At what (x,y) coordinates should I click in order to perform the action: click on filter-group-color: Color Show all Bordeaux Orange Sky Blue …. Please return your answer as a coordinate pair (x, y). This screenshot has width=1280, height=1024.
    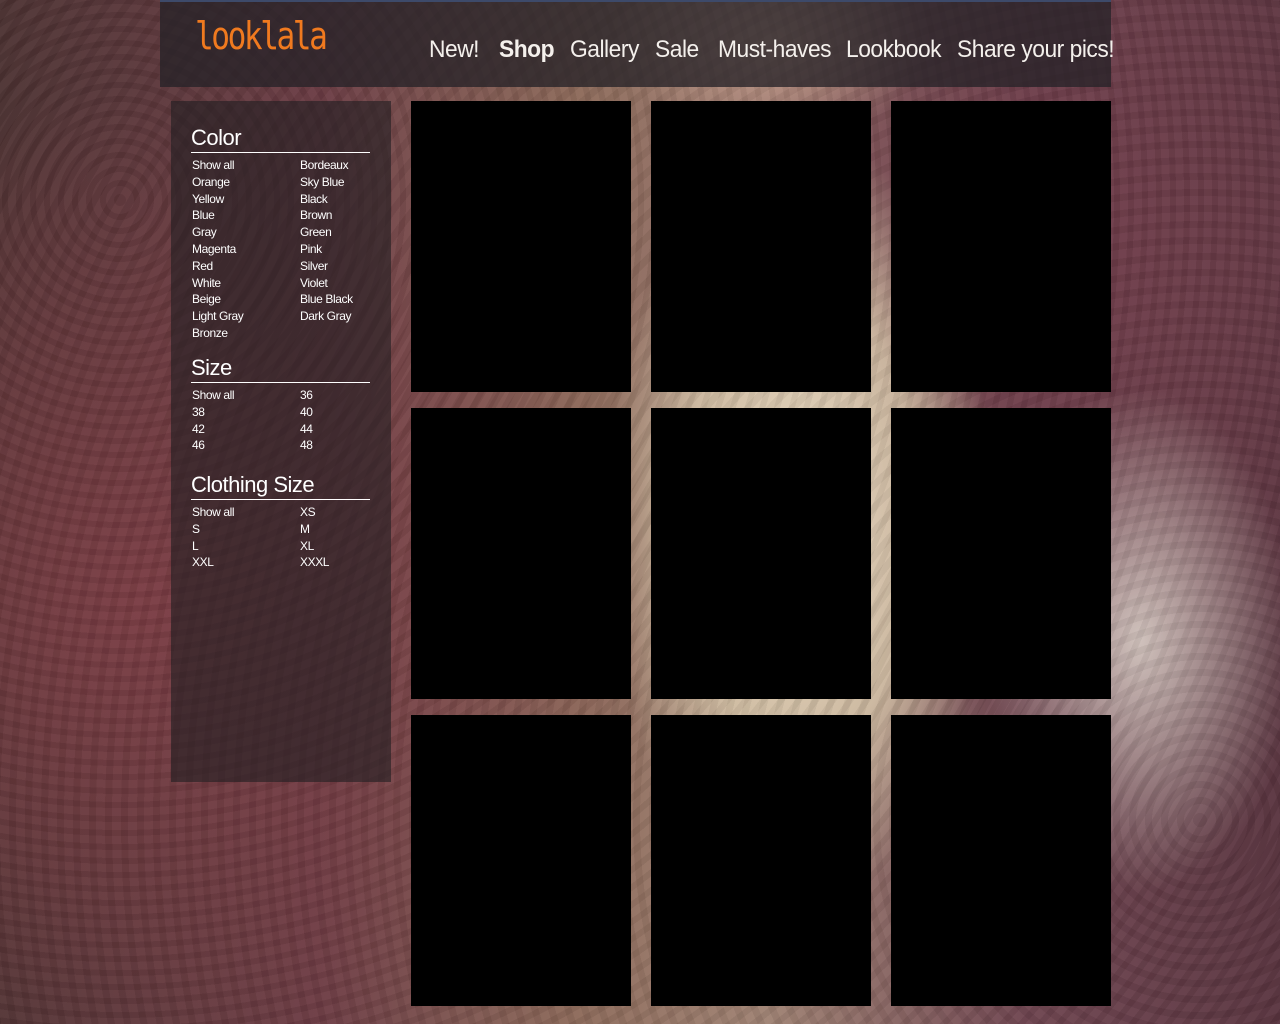
    Looking at the image, I should click on (280, 233).